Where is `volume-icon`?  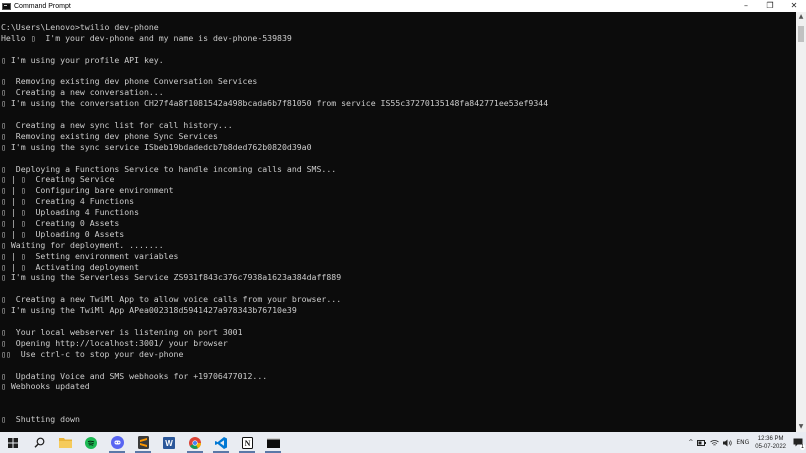
volume-icon is located at coordinates (728, 443).